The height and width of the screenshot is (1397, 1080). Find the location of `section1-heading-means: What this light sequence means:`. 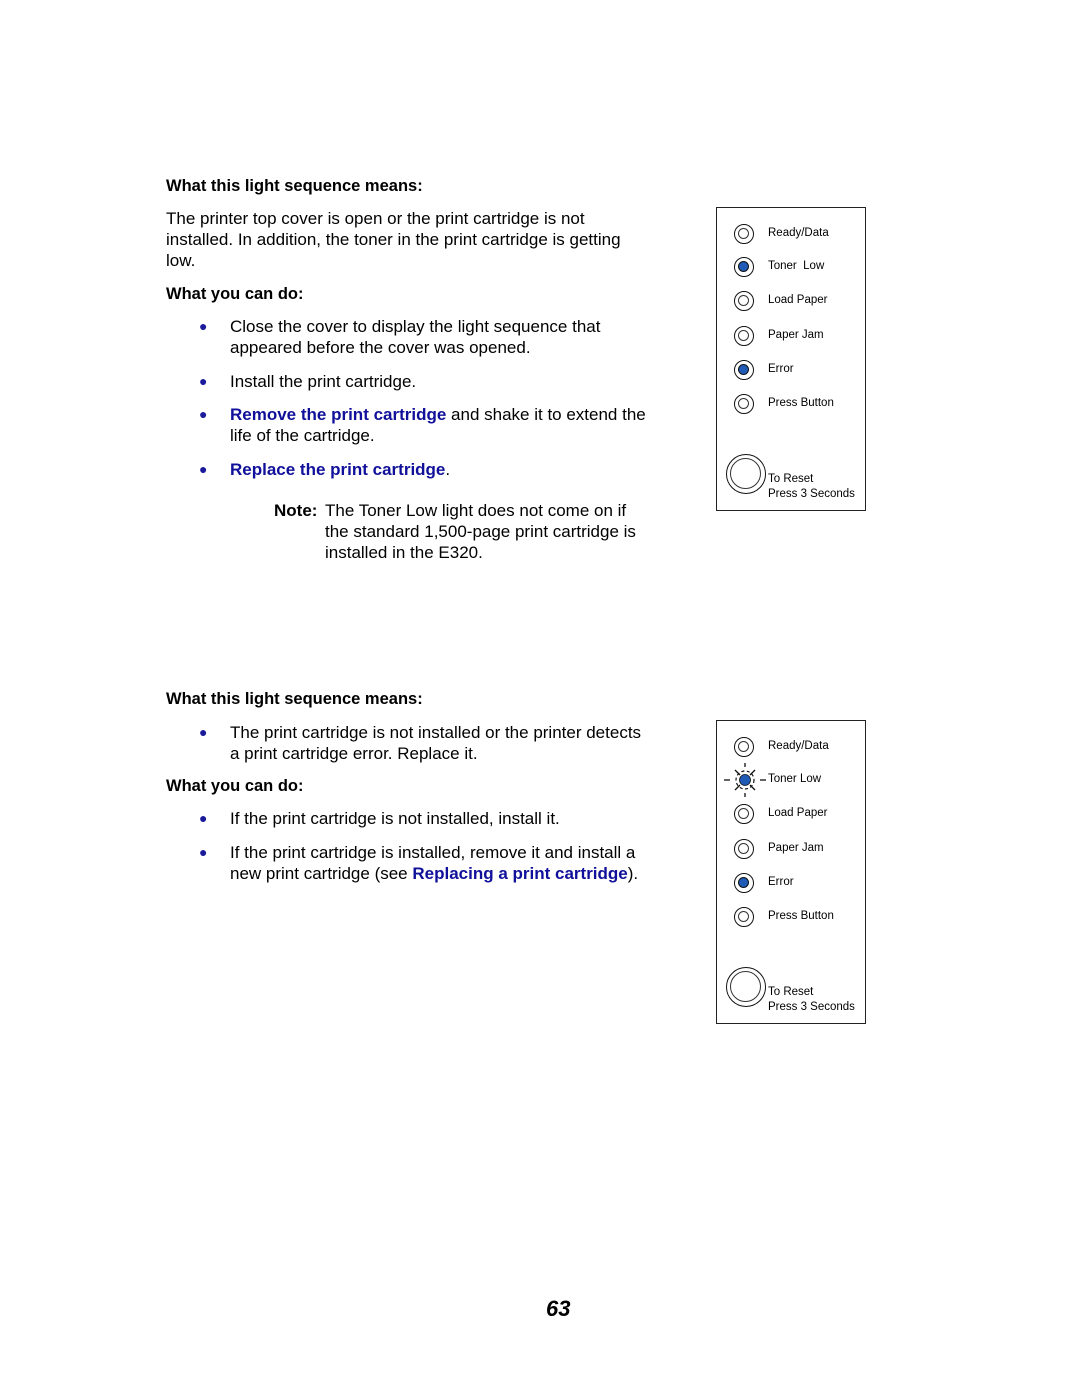

section1-heading-means: What this light sequence means: is located at coordinates (294, 186).